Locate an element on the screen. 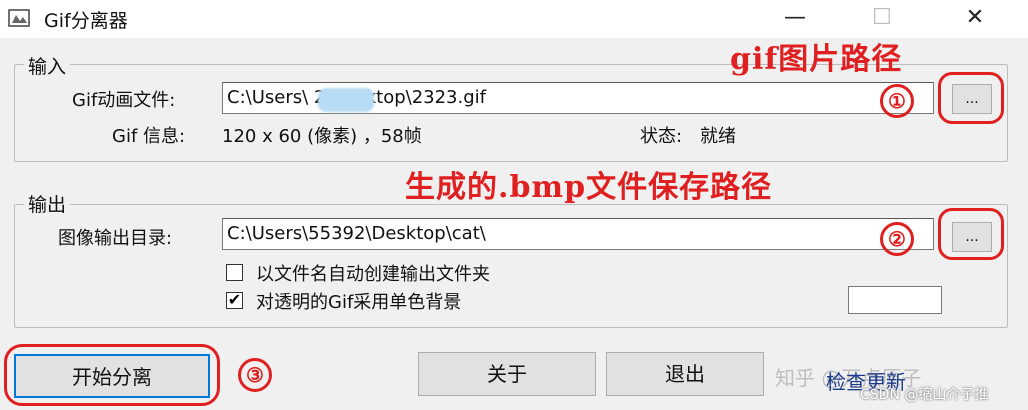  app-icon is located at coordinates (19, 18).